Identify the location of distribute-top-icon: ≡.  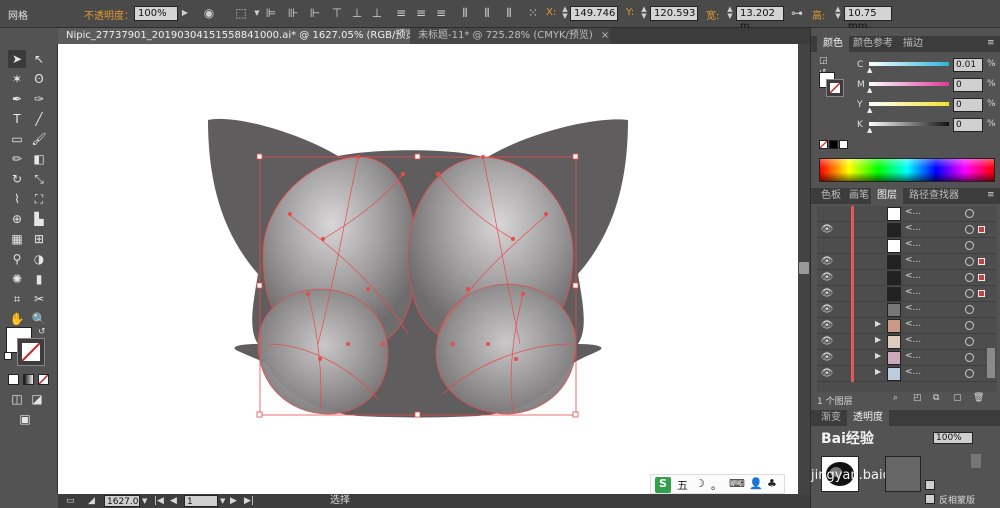
(401, 13).